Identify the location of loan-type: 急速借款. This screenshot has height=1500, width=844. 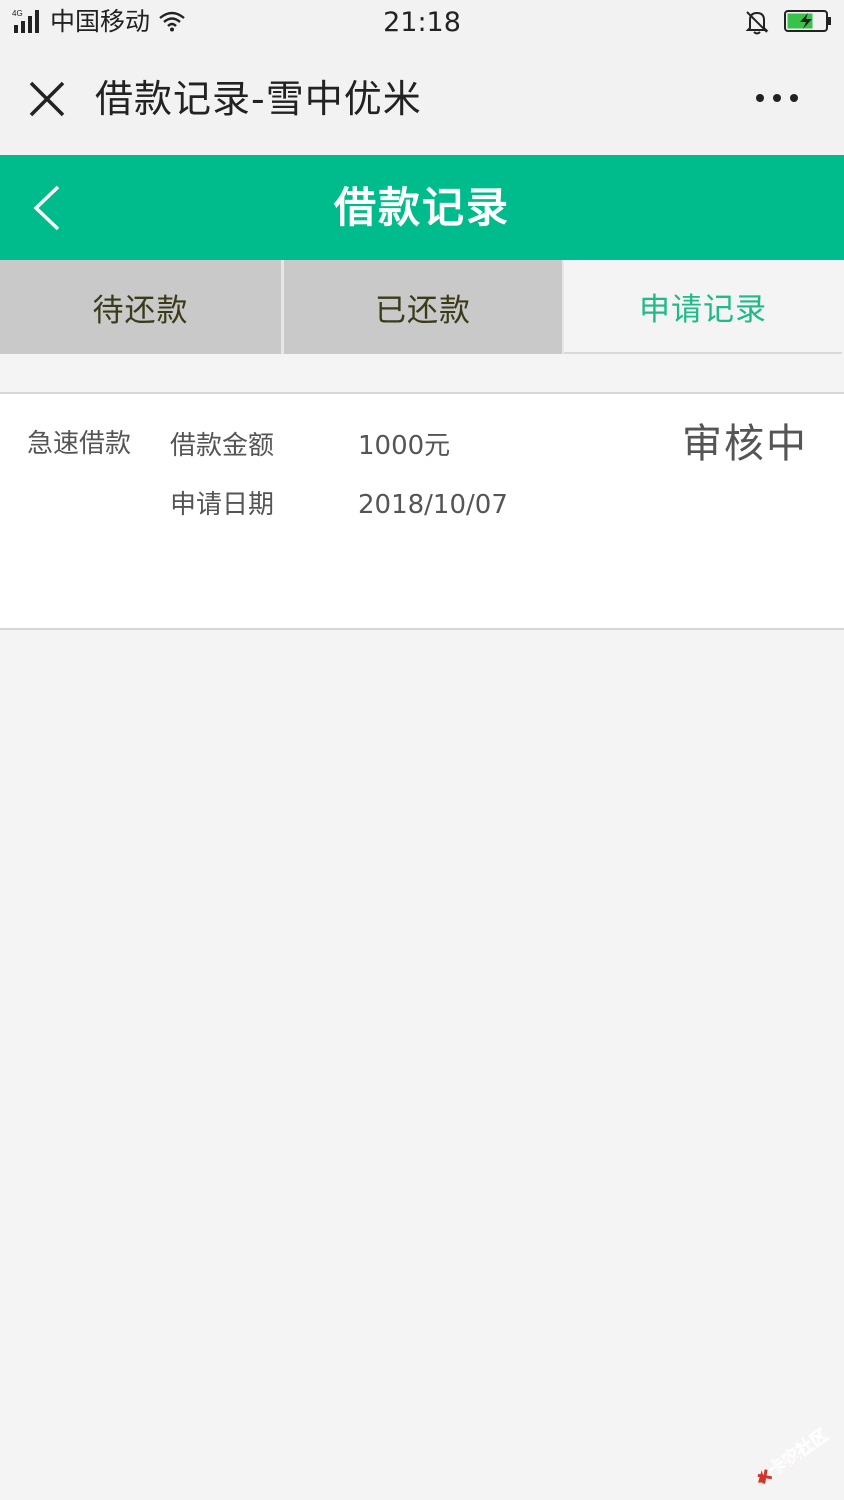
(79, 444).